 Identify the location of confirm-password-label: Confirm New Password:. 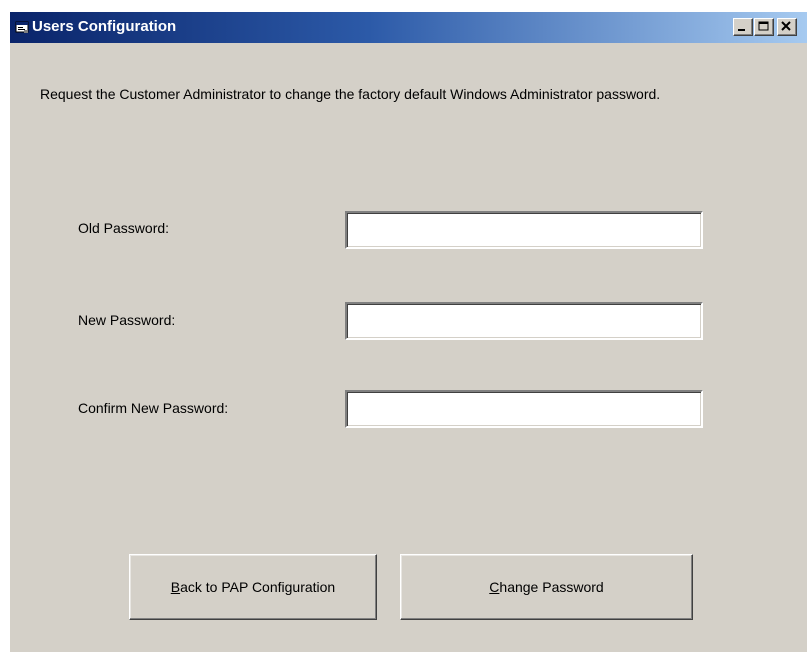
(153, 408).